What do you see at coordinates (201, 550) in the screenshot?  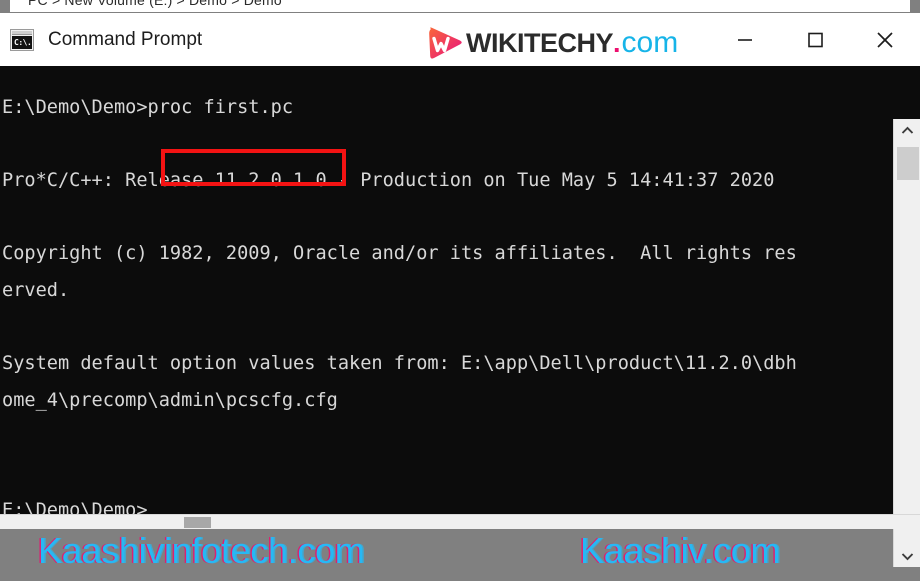 I see `watermark-left: Kaashivinfotech.com` at bounding box center [201, 550].